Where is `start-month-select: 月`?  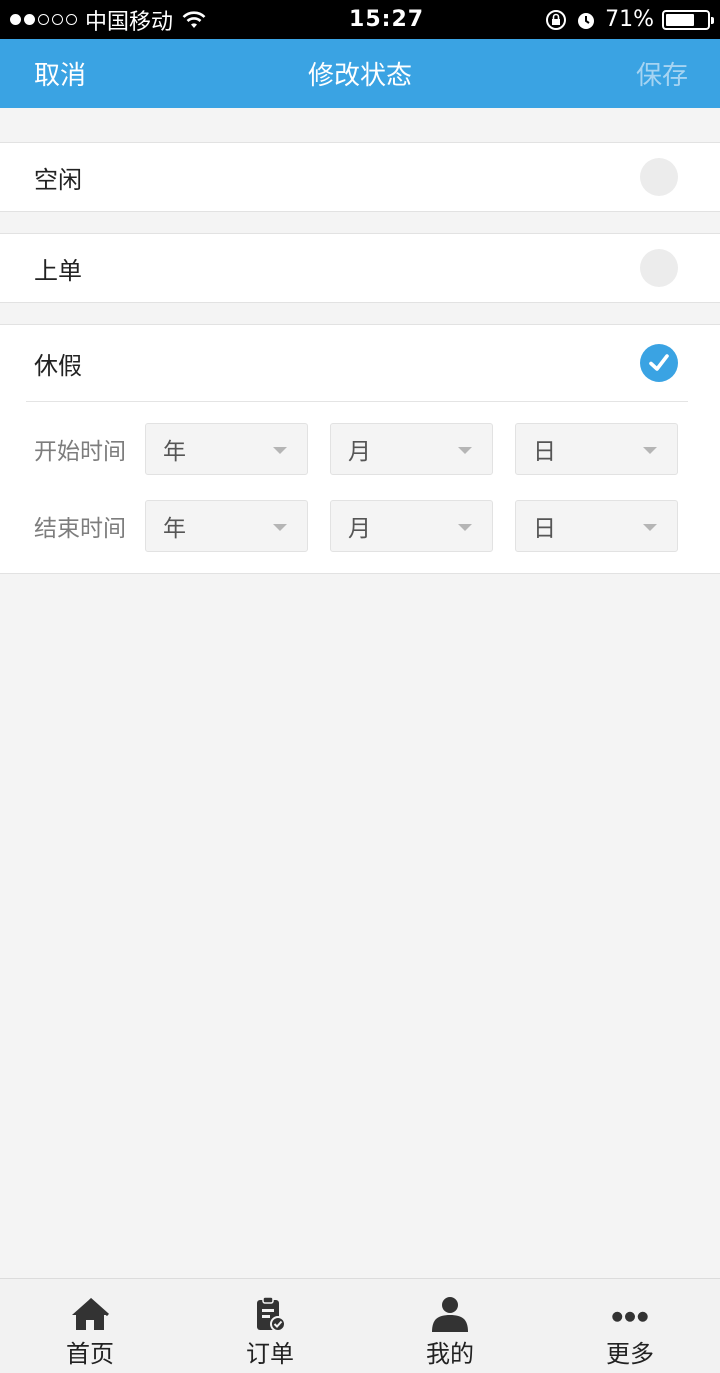
start-month-select: 月 is located at coordinates (411, 449).